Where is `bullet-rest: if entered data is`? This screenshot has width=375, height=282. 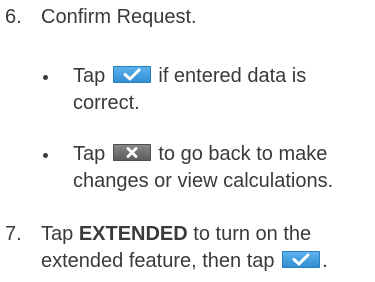
bullet-rest: if entered data is is located at coordinates (232, 76).